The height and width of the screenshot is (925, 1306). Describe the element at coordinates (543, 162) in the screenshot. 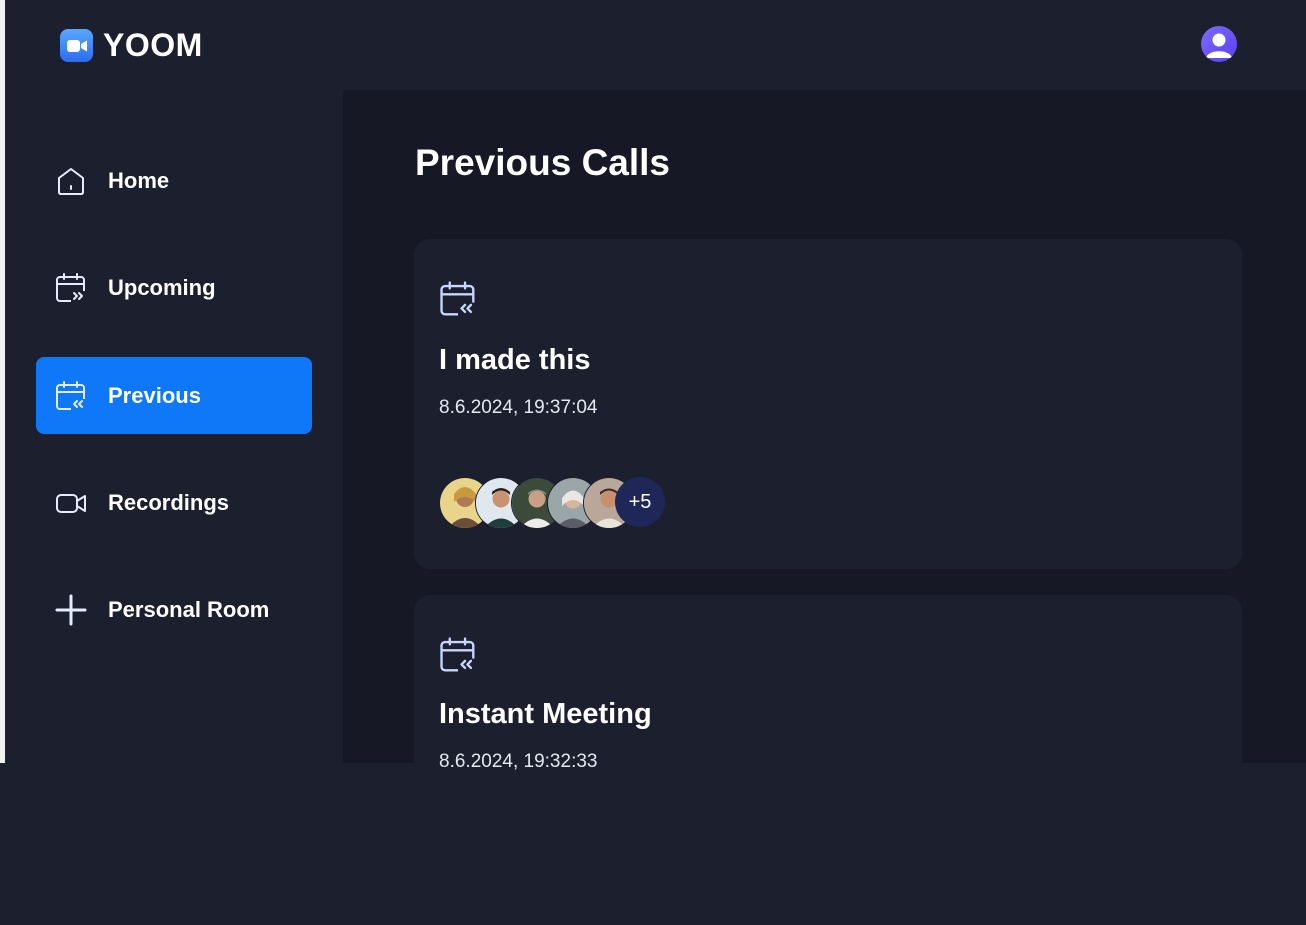

I see `page-title: Previous Calls` at that location.